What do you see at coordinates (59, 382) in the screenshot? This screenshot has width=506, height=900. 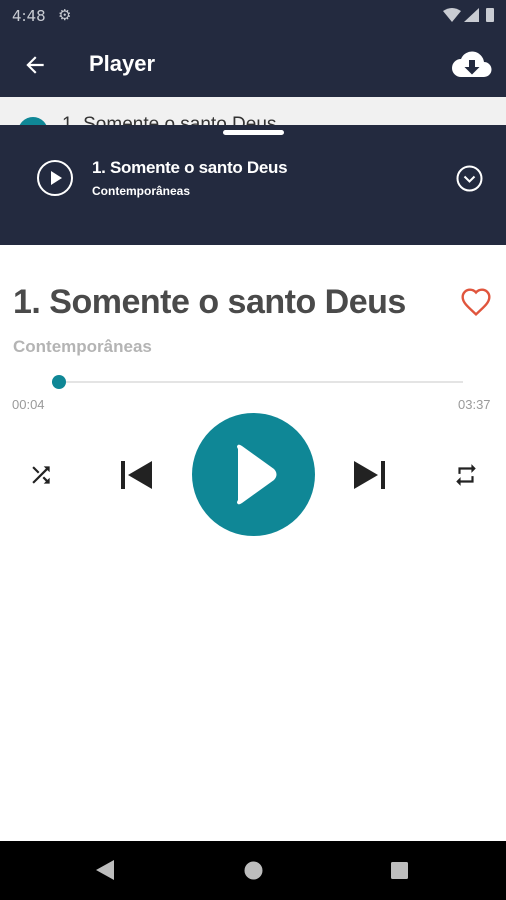 I see `seek-bar-thumb` at bounding box center [59, 382].